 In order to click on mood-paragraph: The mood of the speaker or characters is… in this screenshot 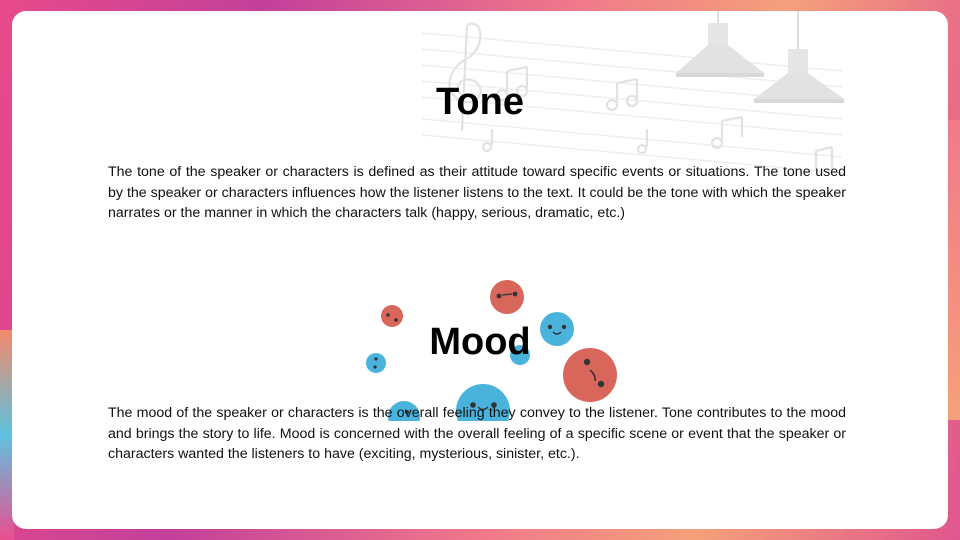, I will do `click(477, 433)`.